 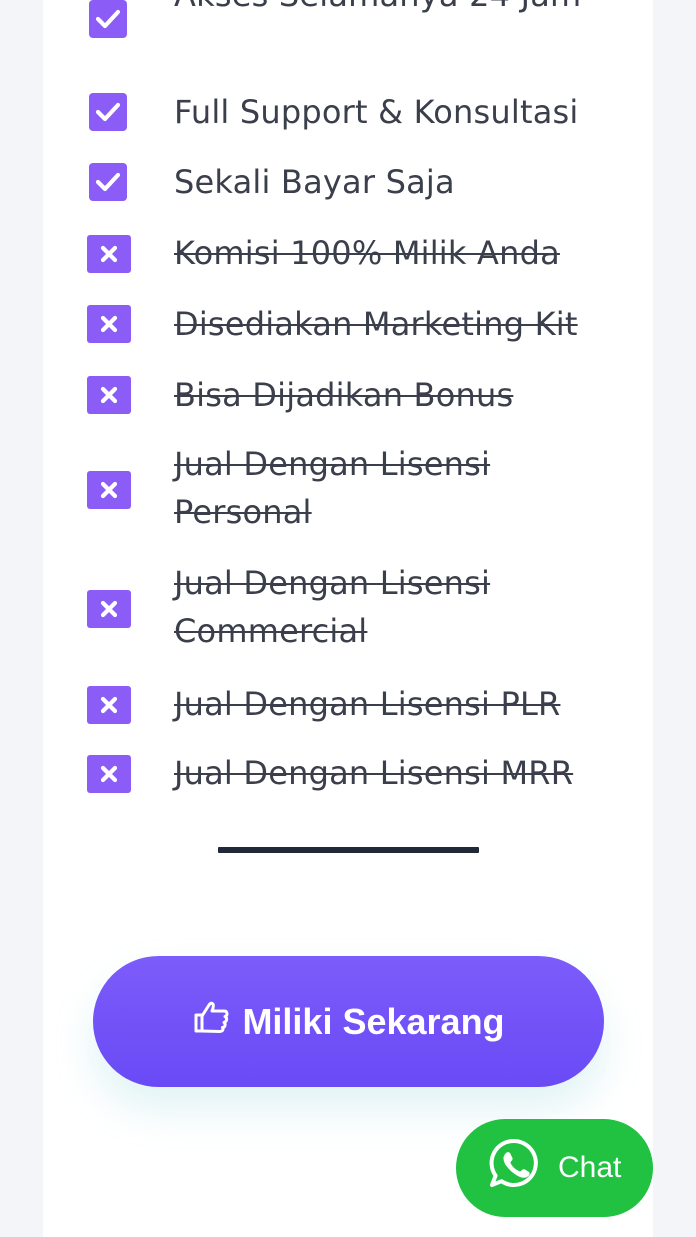 What do you see at coordinates (367, 253) in the screenshot?
I see `feature-label: Komisi 100% Milik Anda` at bounding box center [367, 253].